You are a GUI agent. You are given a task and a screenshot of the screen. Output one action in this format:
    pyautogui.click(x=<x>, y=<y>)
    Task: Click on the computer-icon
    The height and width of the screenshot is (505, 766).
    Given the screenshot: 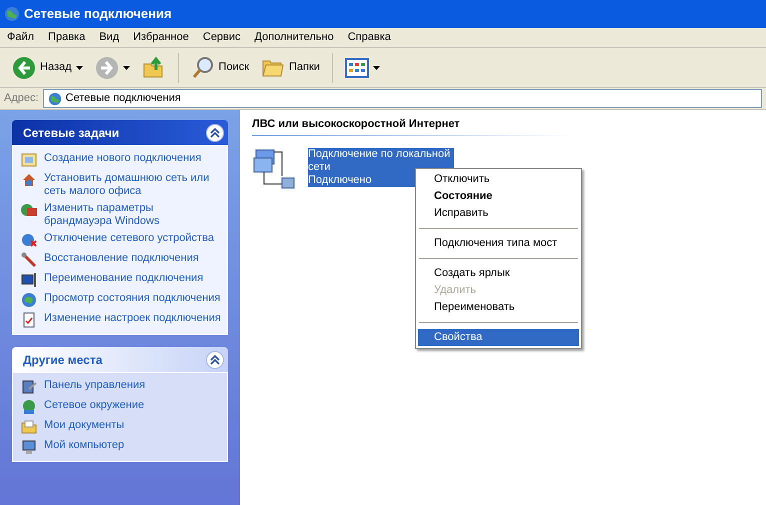 What is the action you would take?
    pyautogui.click(x=29, y=447)
    